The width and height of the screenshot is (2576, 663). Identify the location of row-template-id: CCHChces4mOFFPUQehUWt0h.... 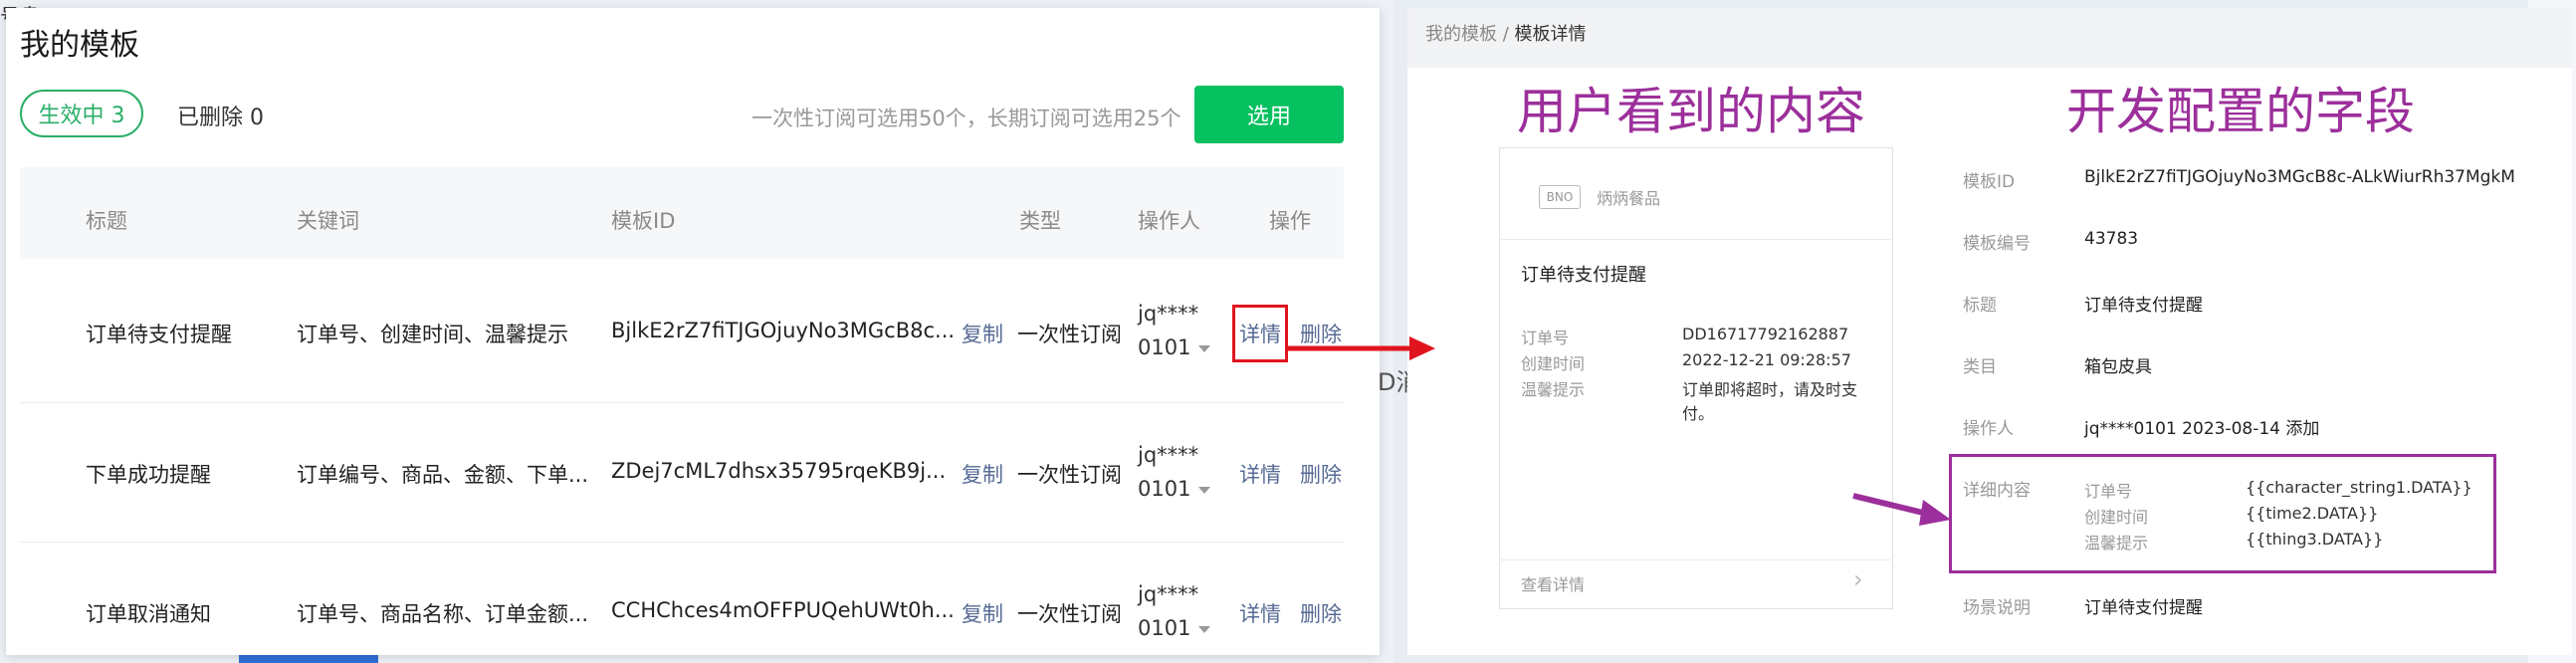
(783, 610).